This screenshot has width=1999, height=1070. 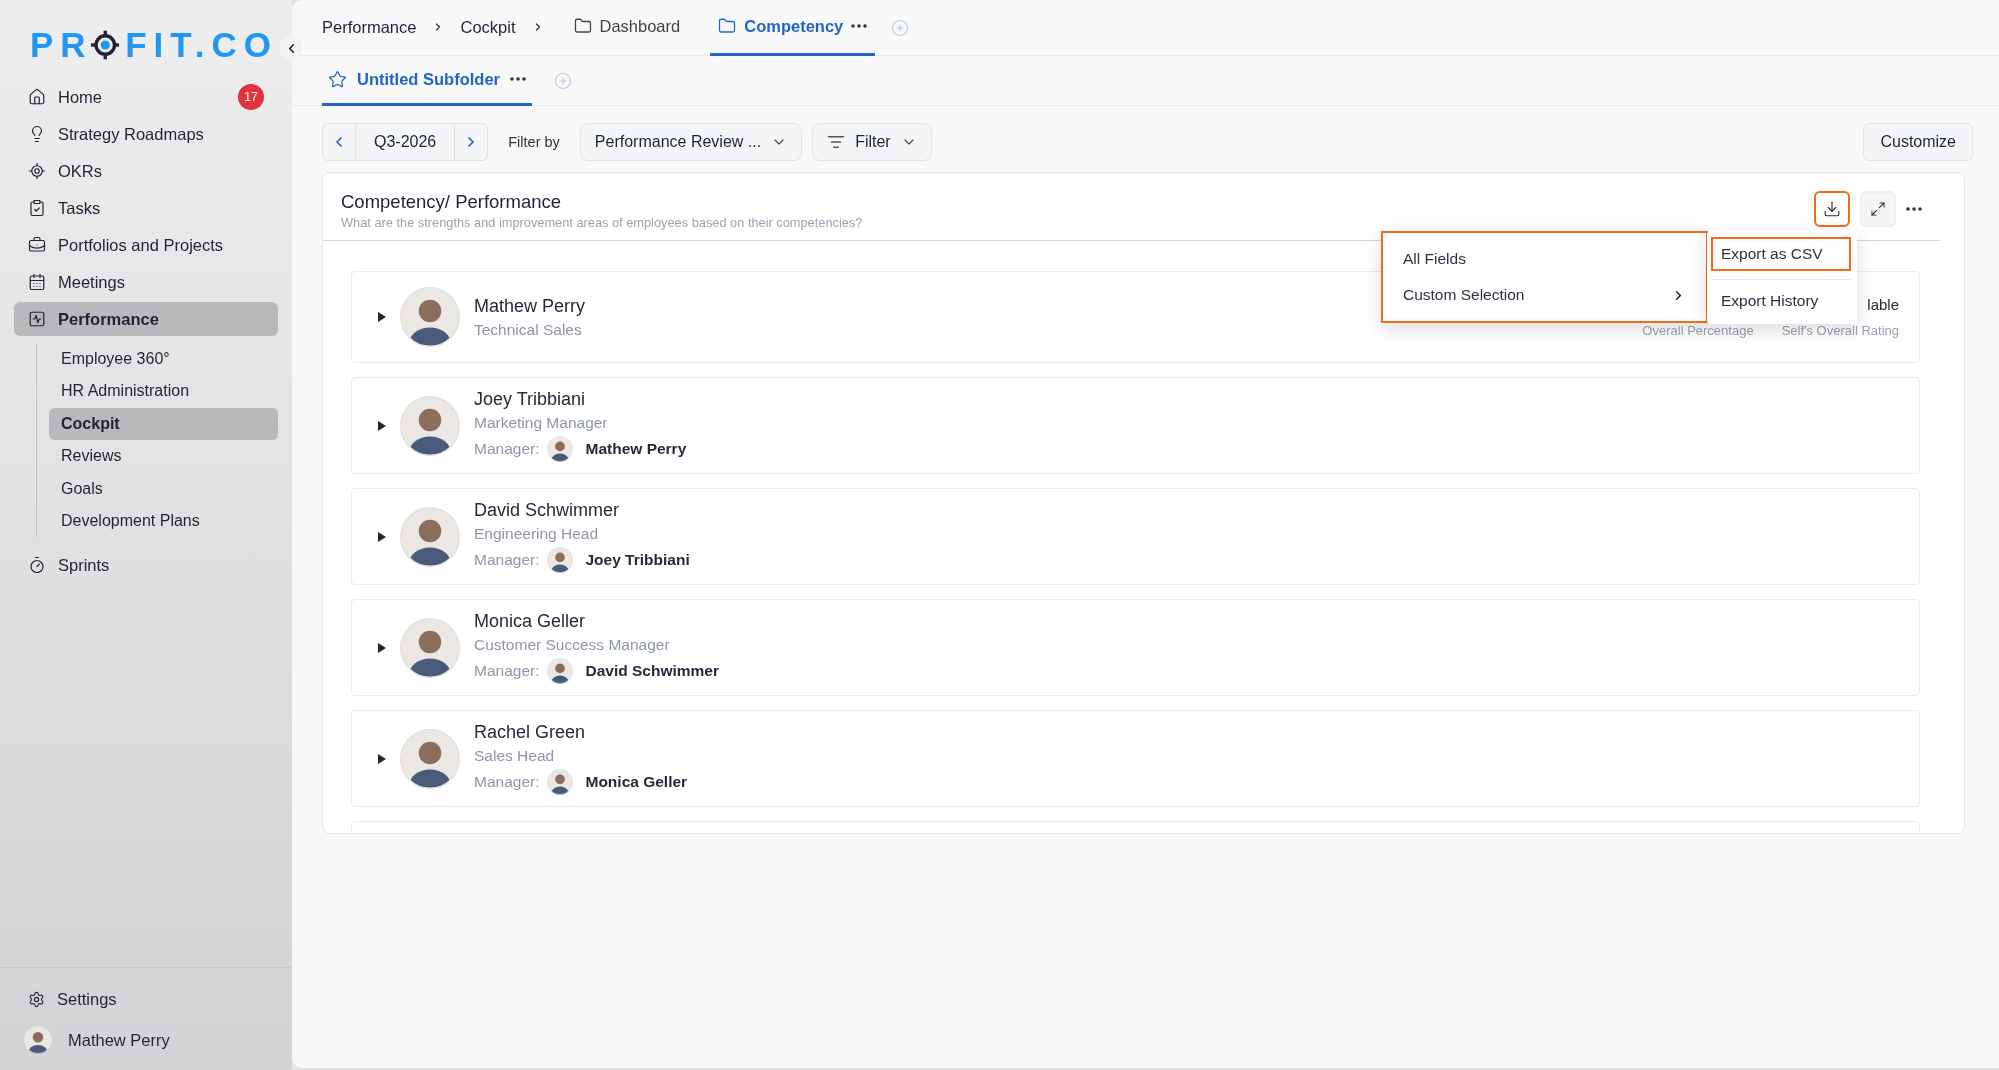 What do you see at coordinates (146, 208) in the screenshot?
I see `nav-item: Tasks` at bounding box center [146, 208].